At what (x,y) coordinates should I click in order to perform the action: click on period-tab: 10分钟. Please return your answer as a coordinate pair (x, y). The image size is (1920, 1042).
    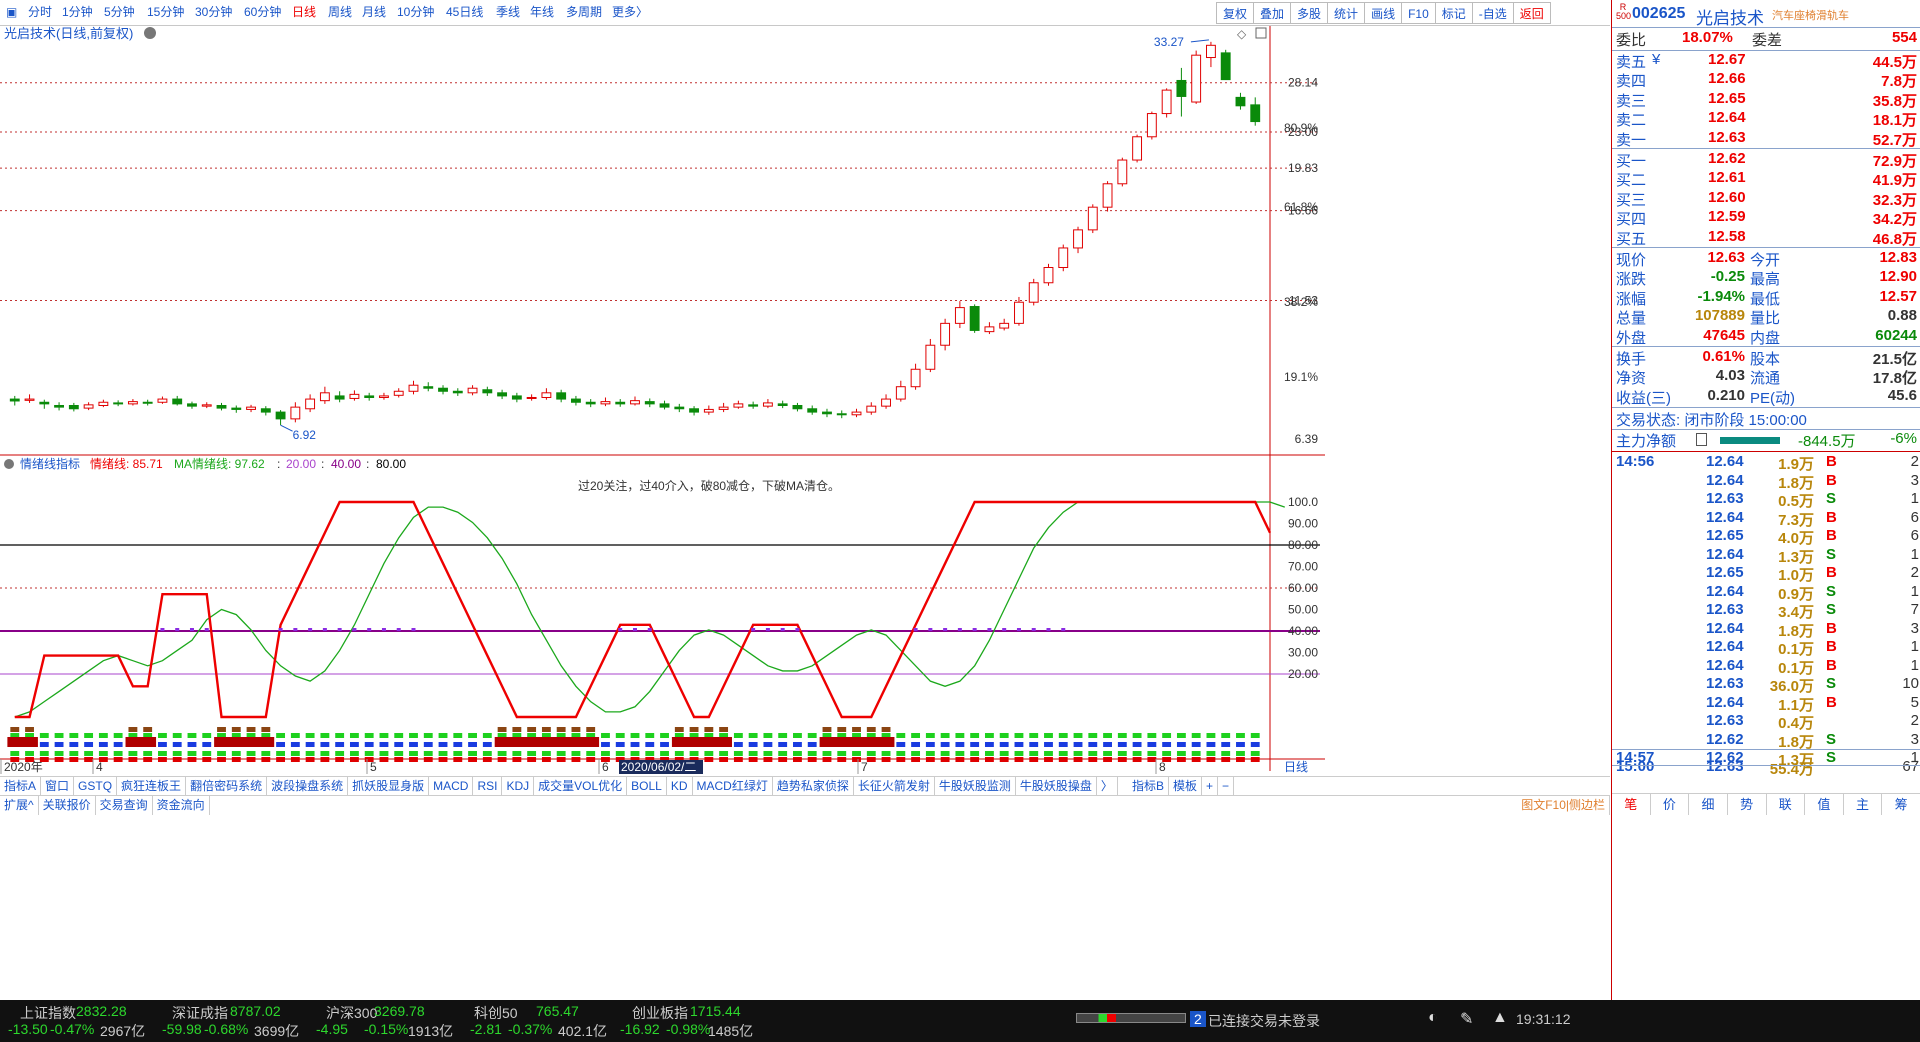
    Looking at the image, I should click on (415, 12).